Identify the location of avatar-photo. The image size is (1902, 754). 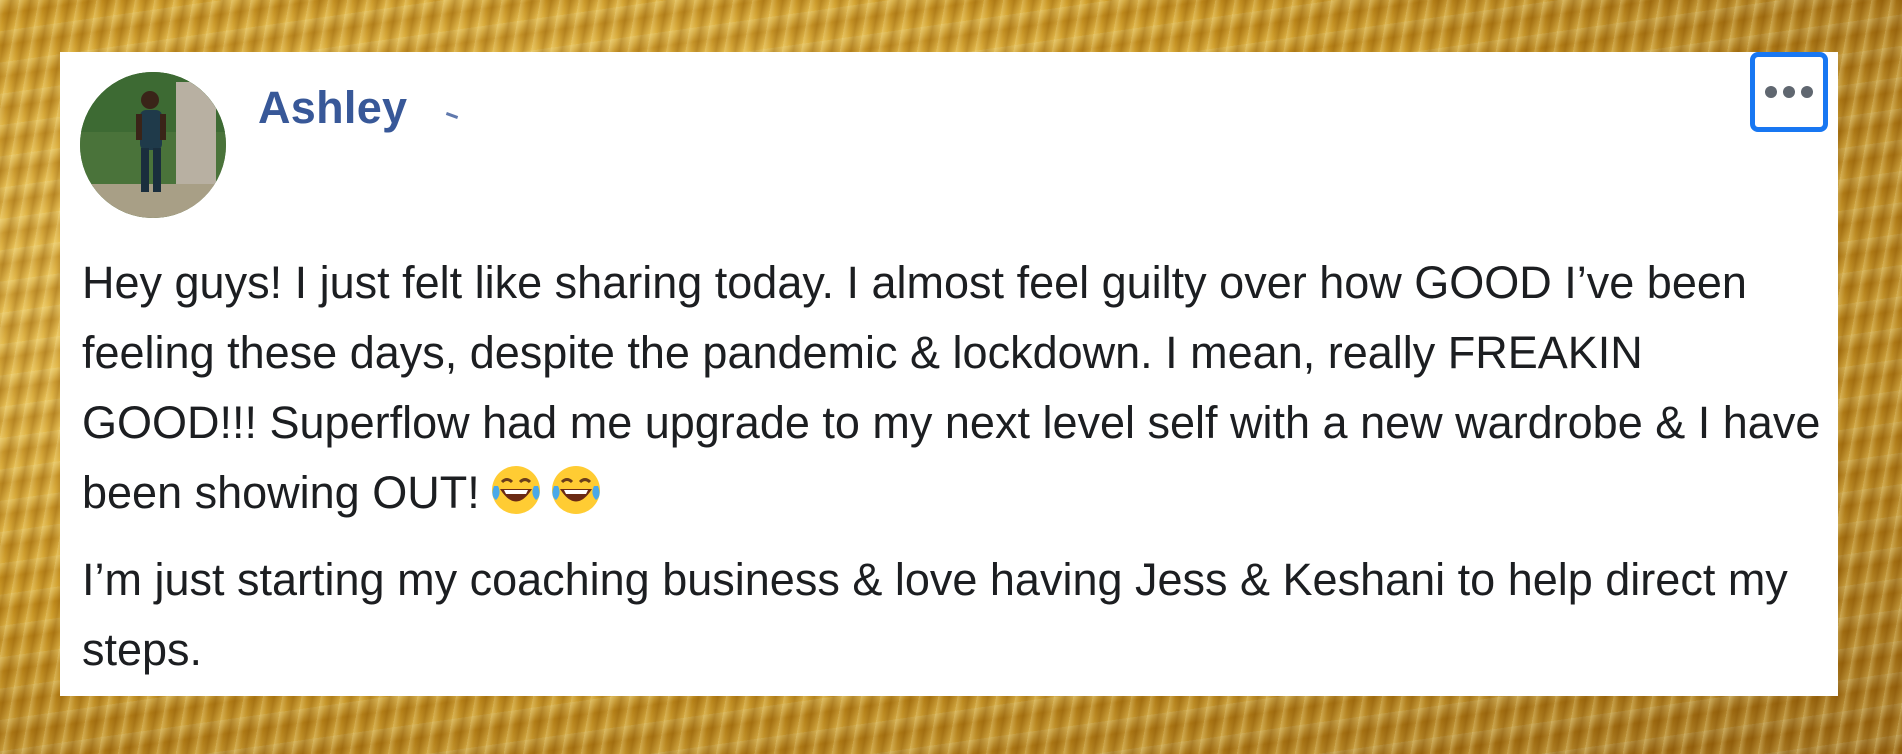
(153, 145).